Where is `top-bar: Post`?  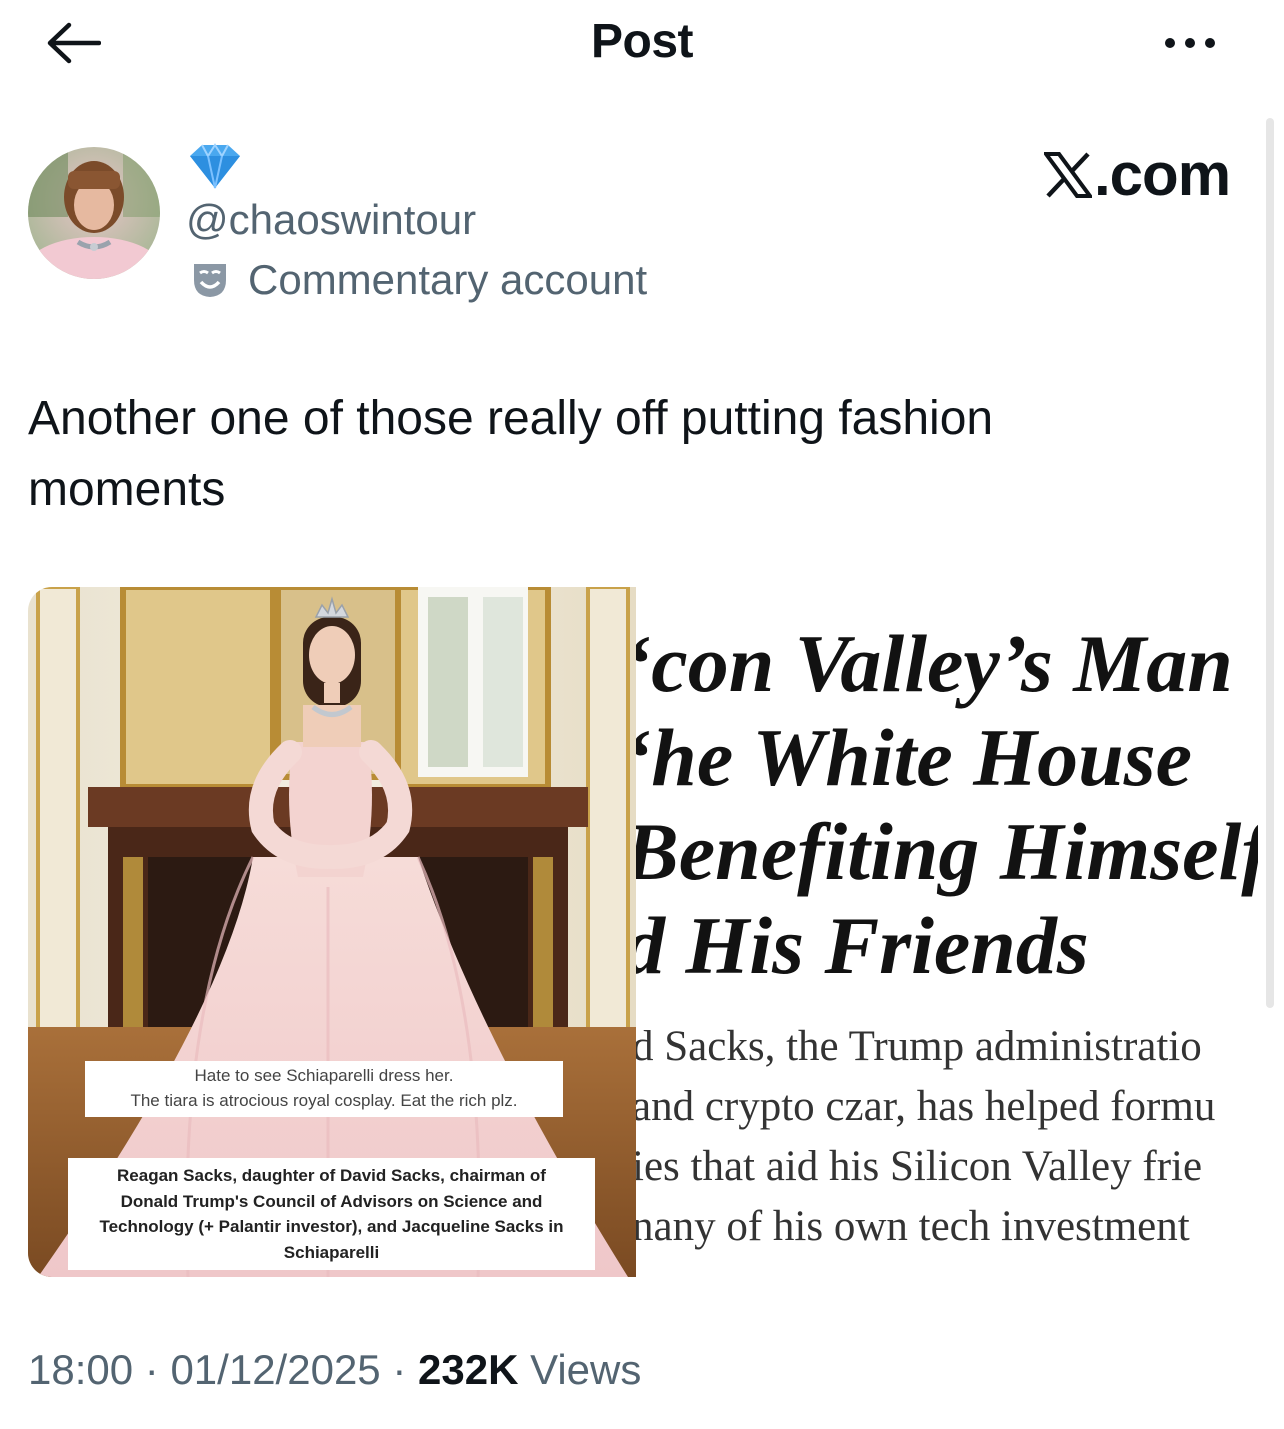 top-bar: Post is located at coordinates (642, 45).